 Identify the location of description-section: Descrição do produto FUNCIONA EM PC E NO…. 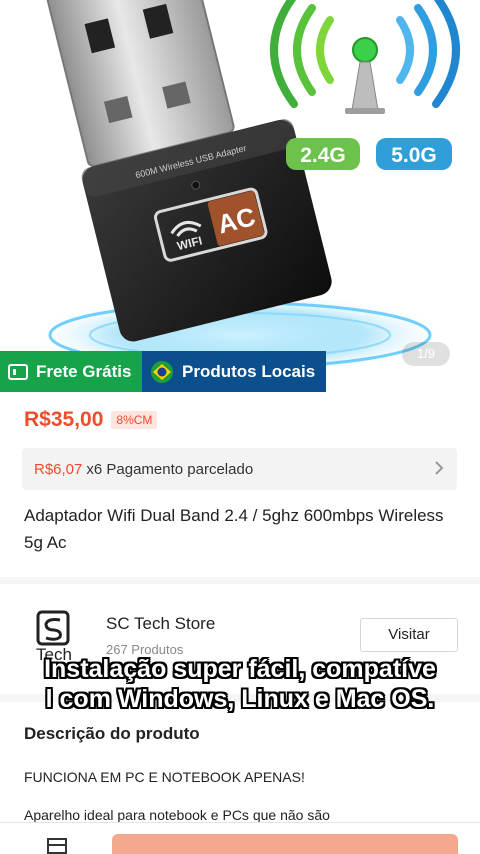
(240, 762).